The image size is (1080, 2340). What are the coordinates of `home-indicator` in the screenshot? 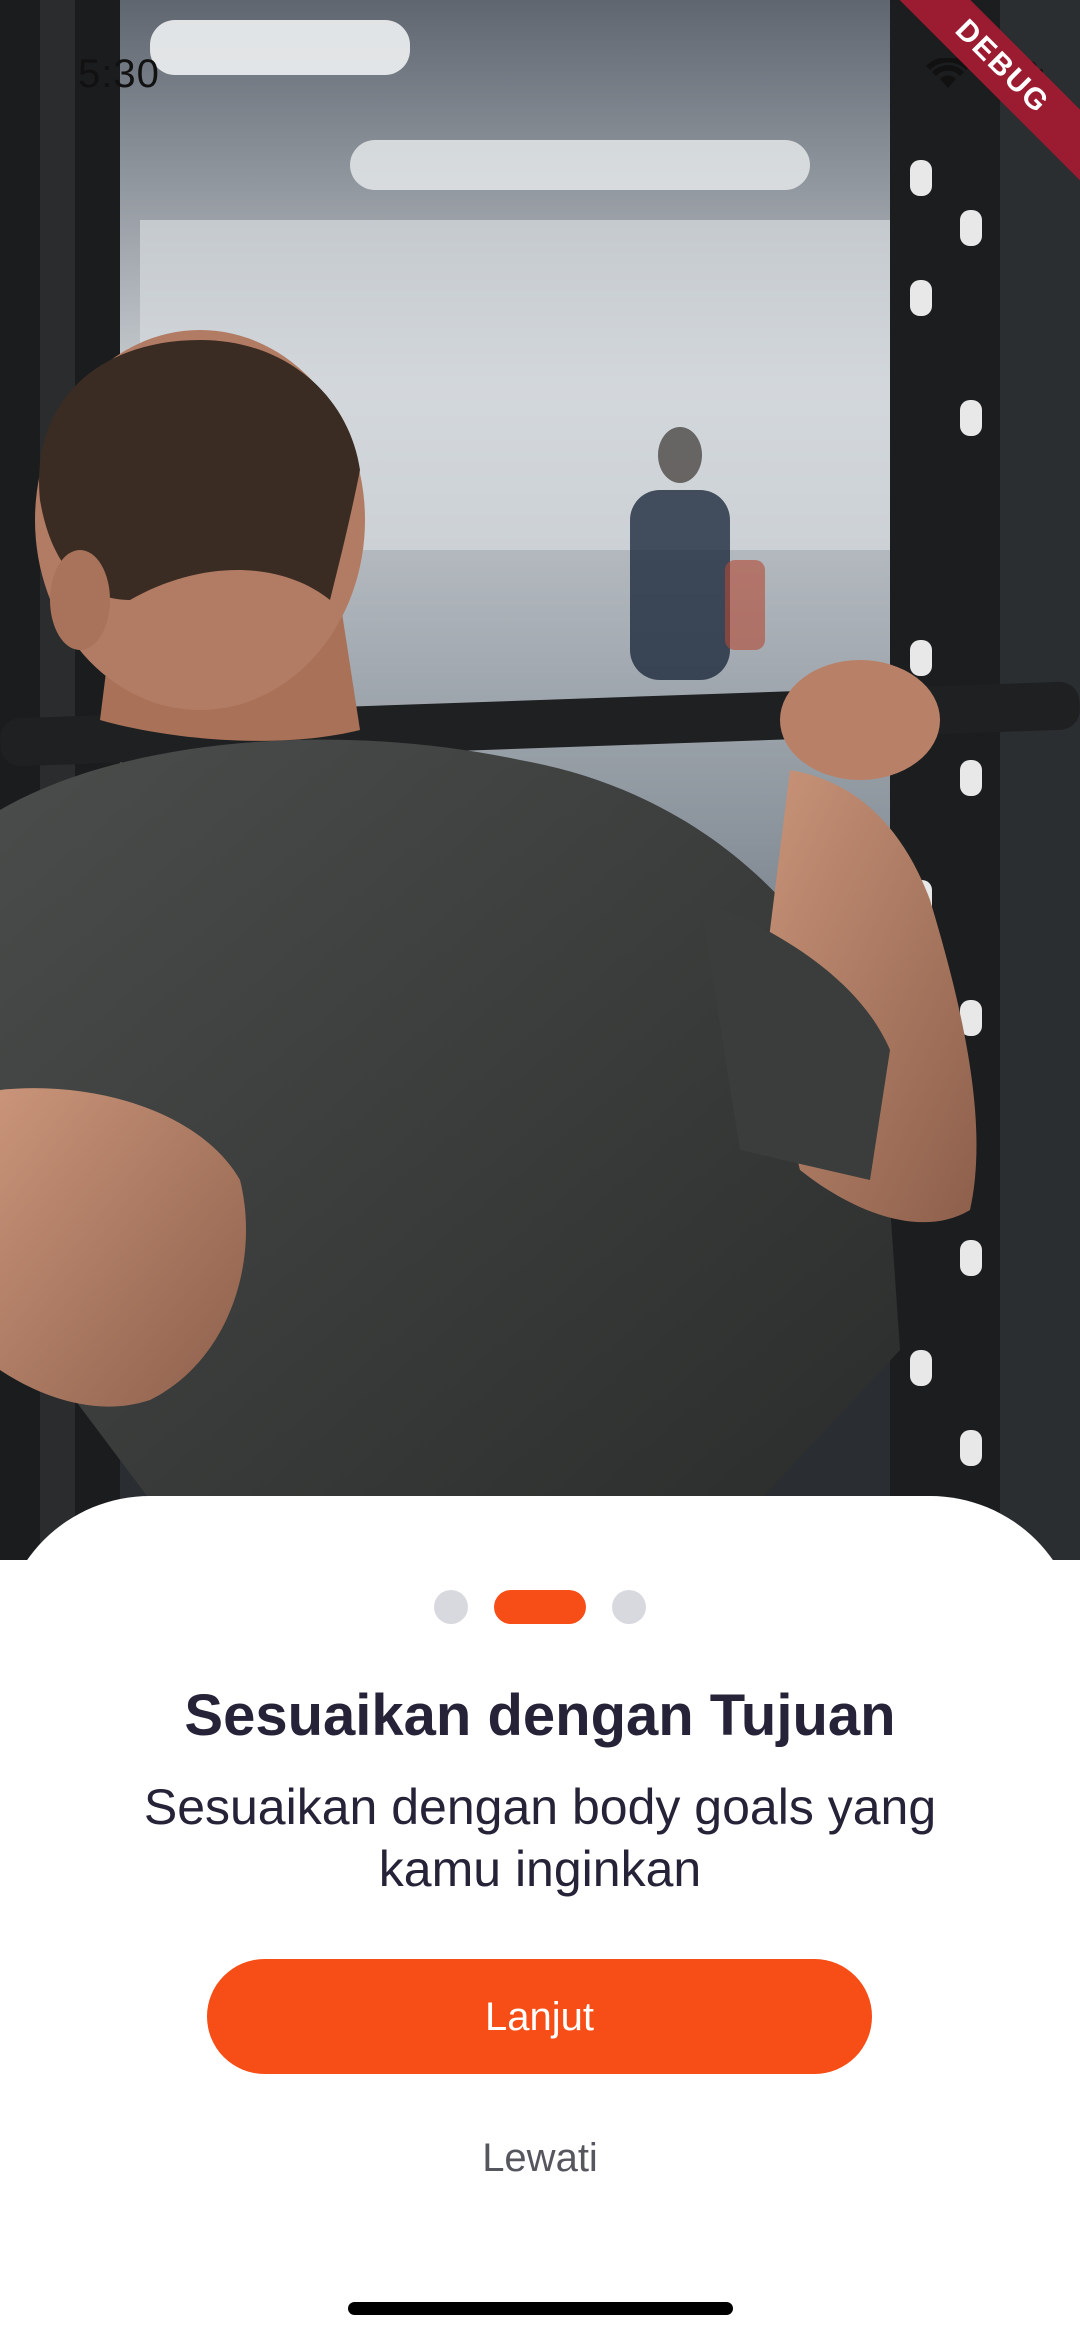 It's located at (540, 2308).